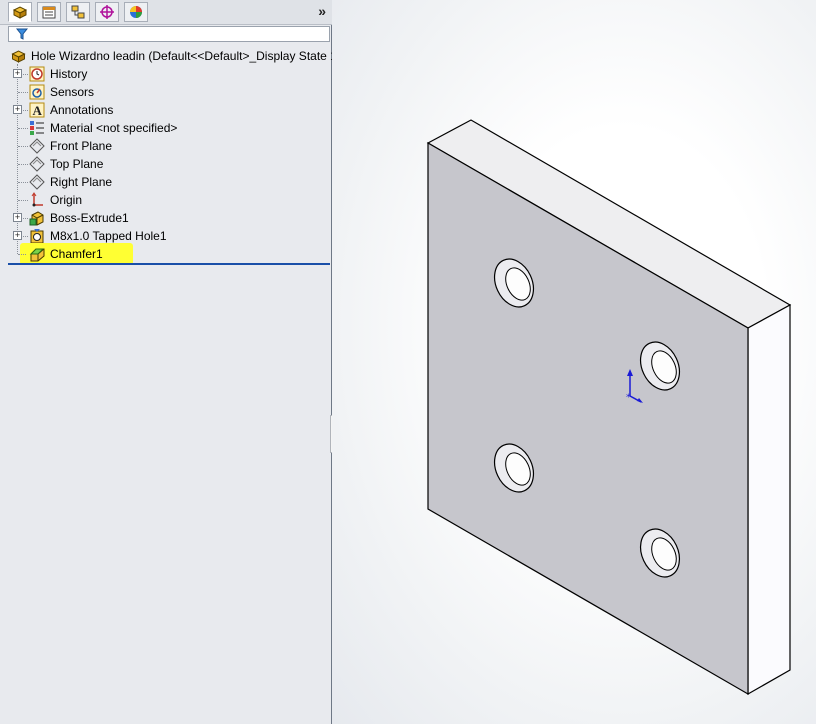 The image size is (816, 724). I want to click on tab-feature-manager, so click(20, 12).